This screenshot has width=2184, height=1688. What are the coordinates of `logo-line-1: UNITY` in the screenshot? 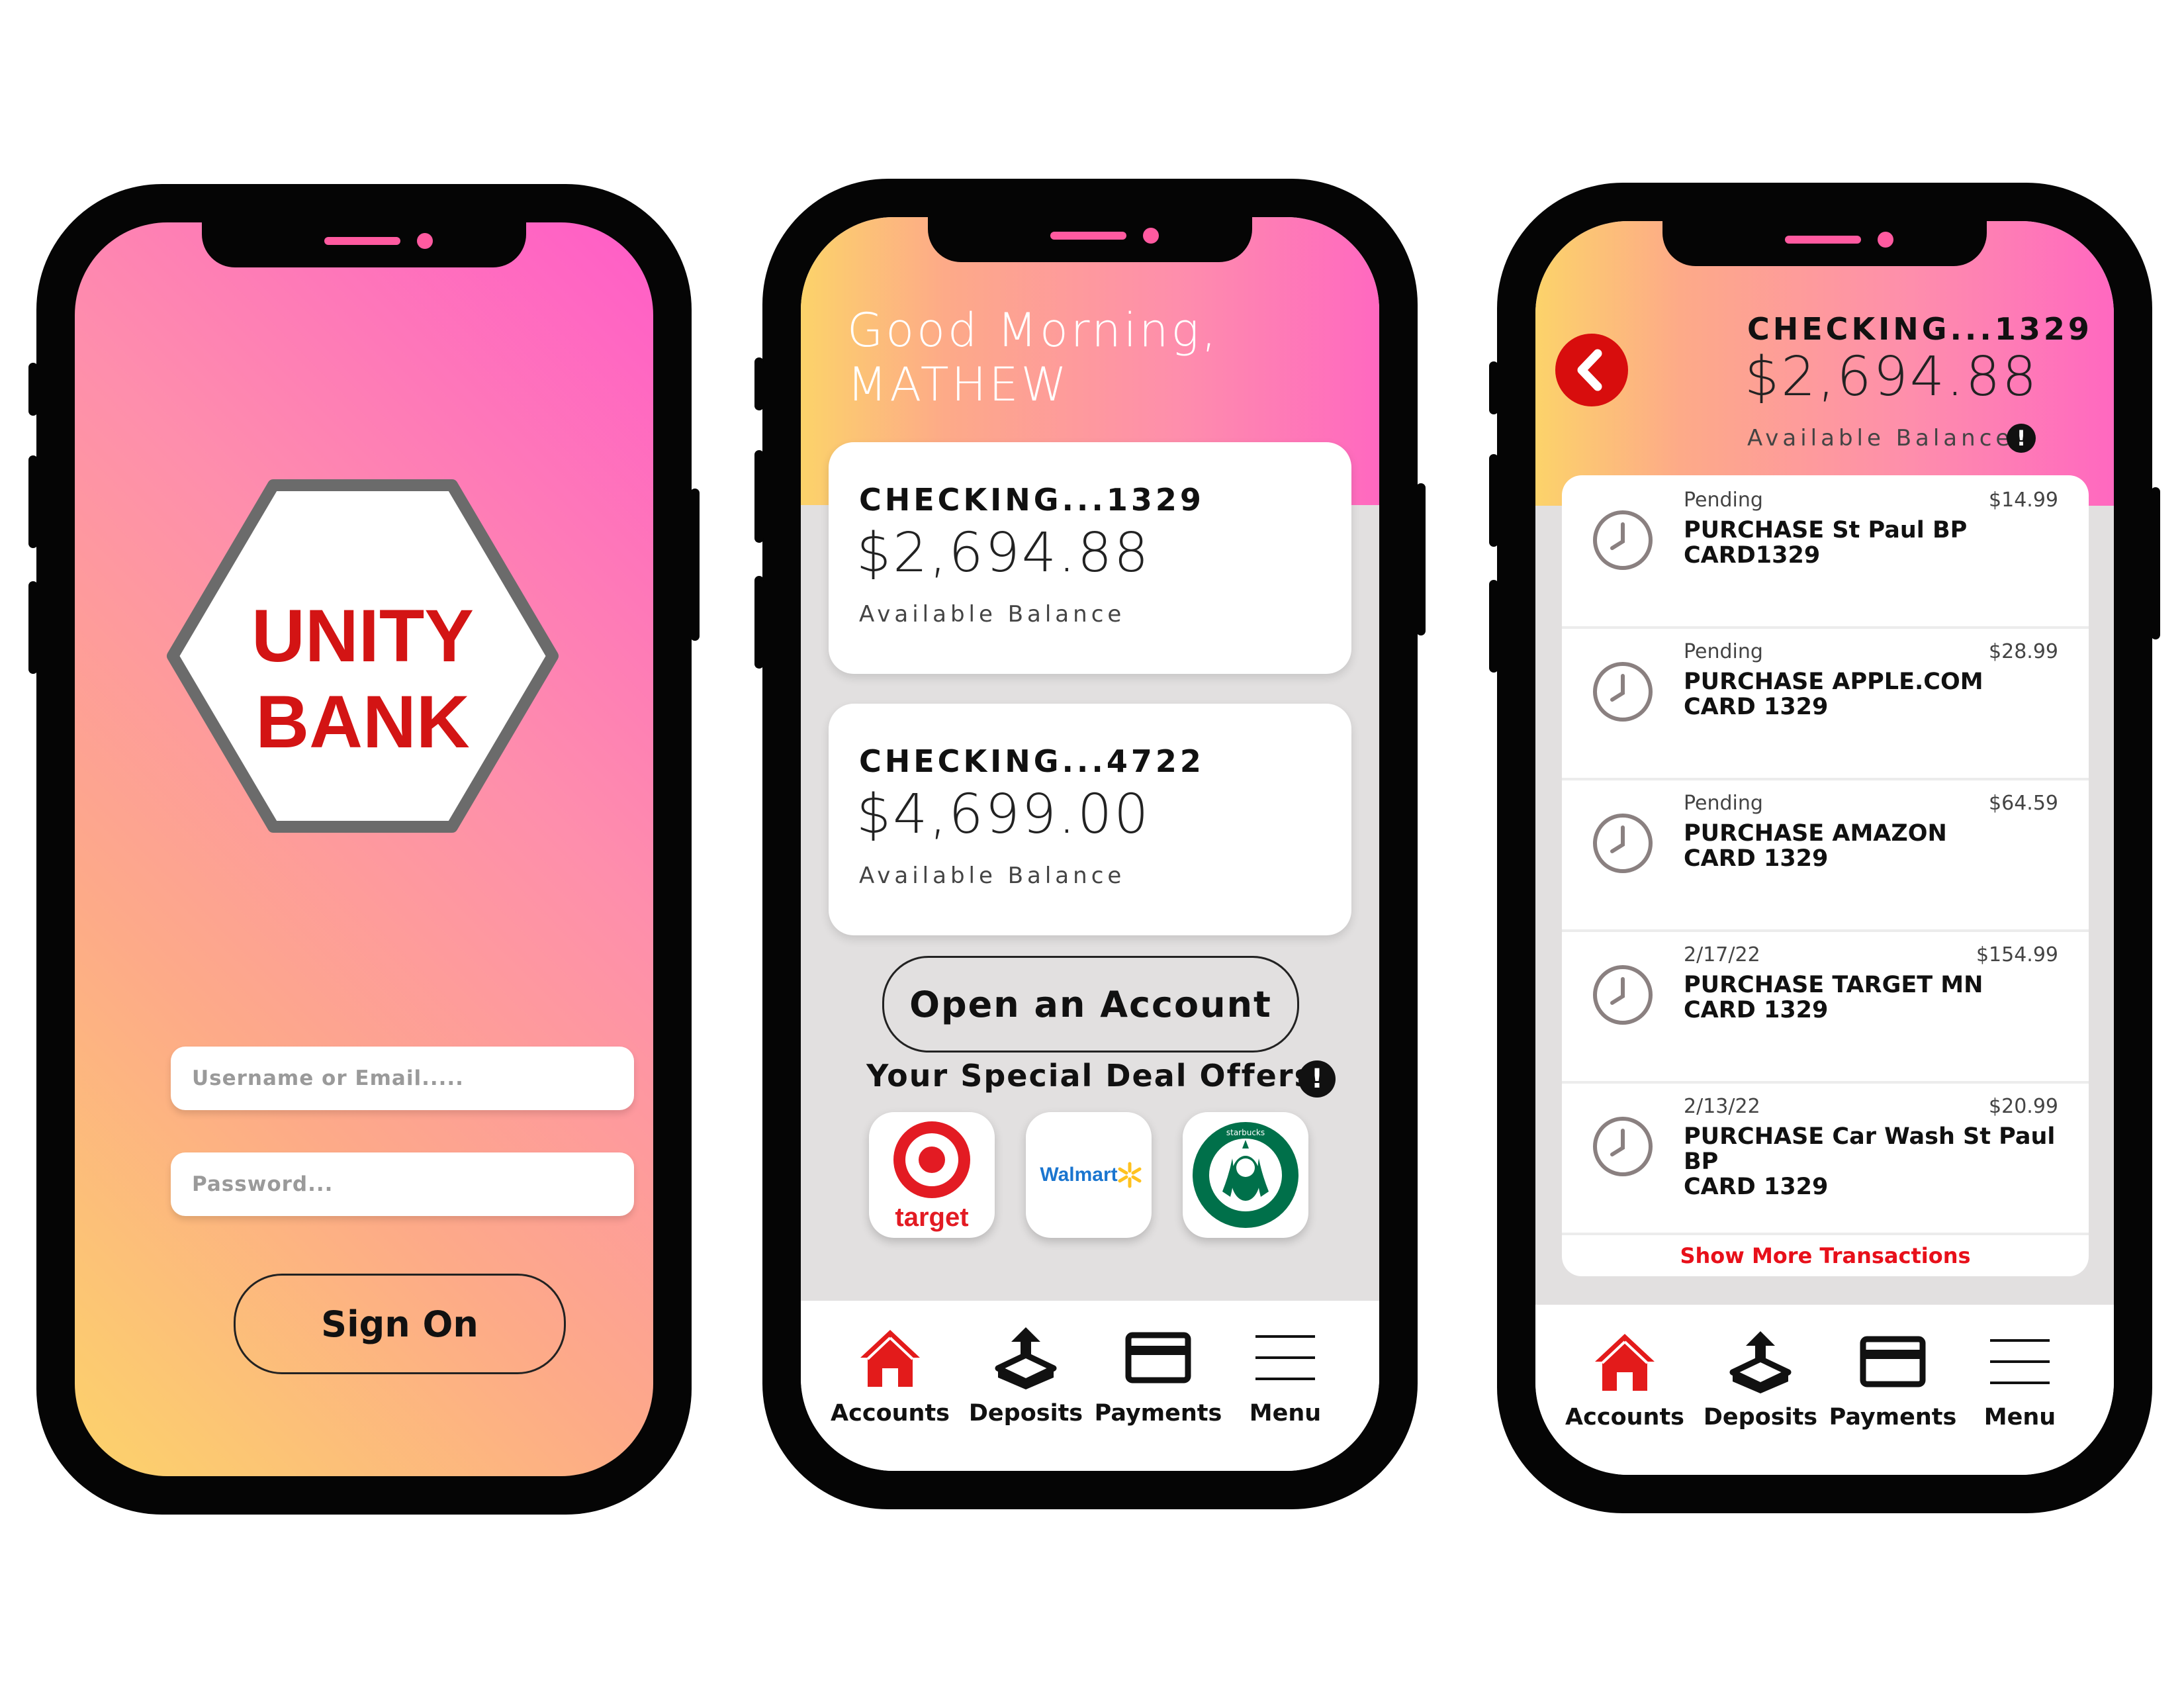 It's located at (363, 635).